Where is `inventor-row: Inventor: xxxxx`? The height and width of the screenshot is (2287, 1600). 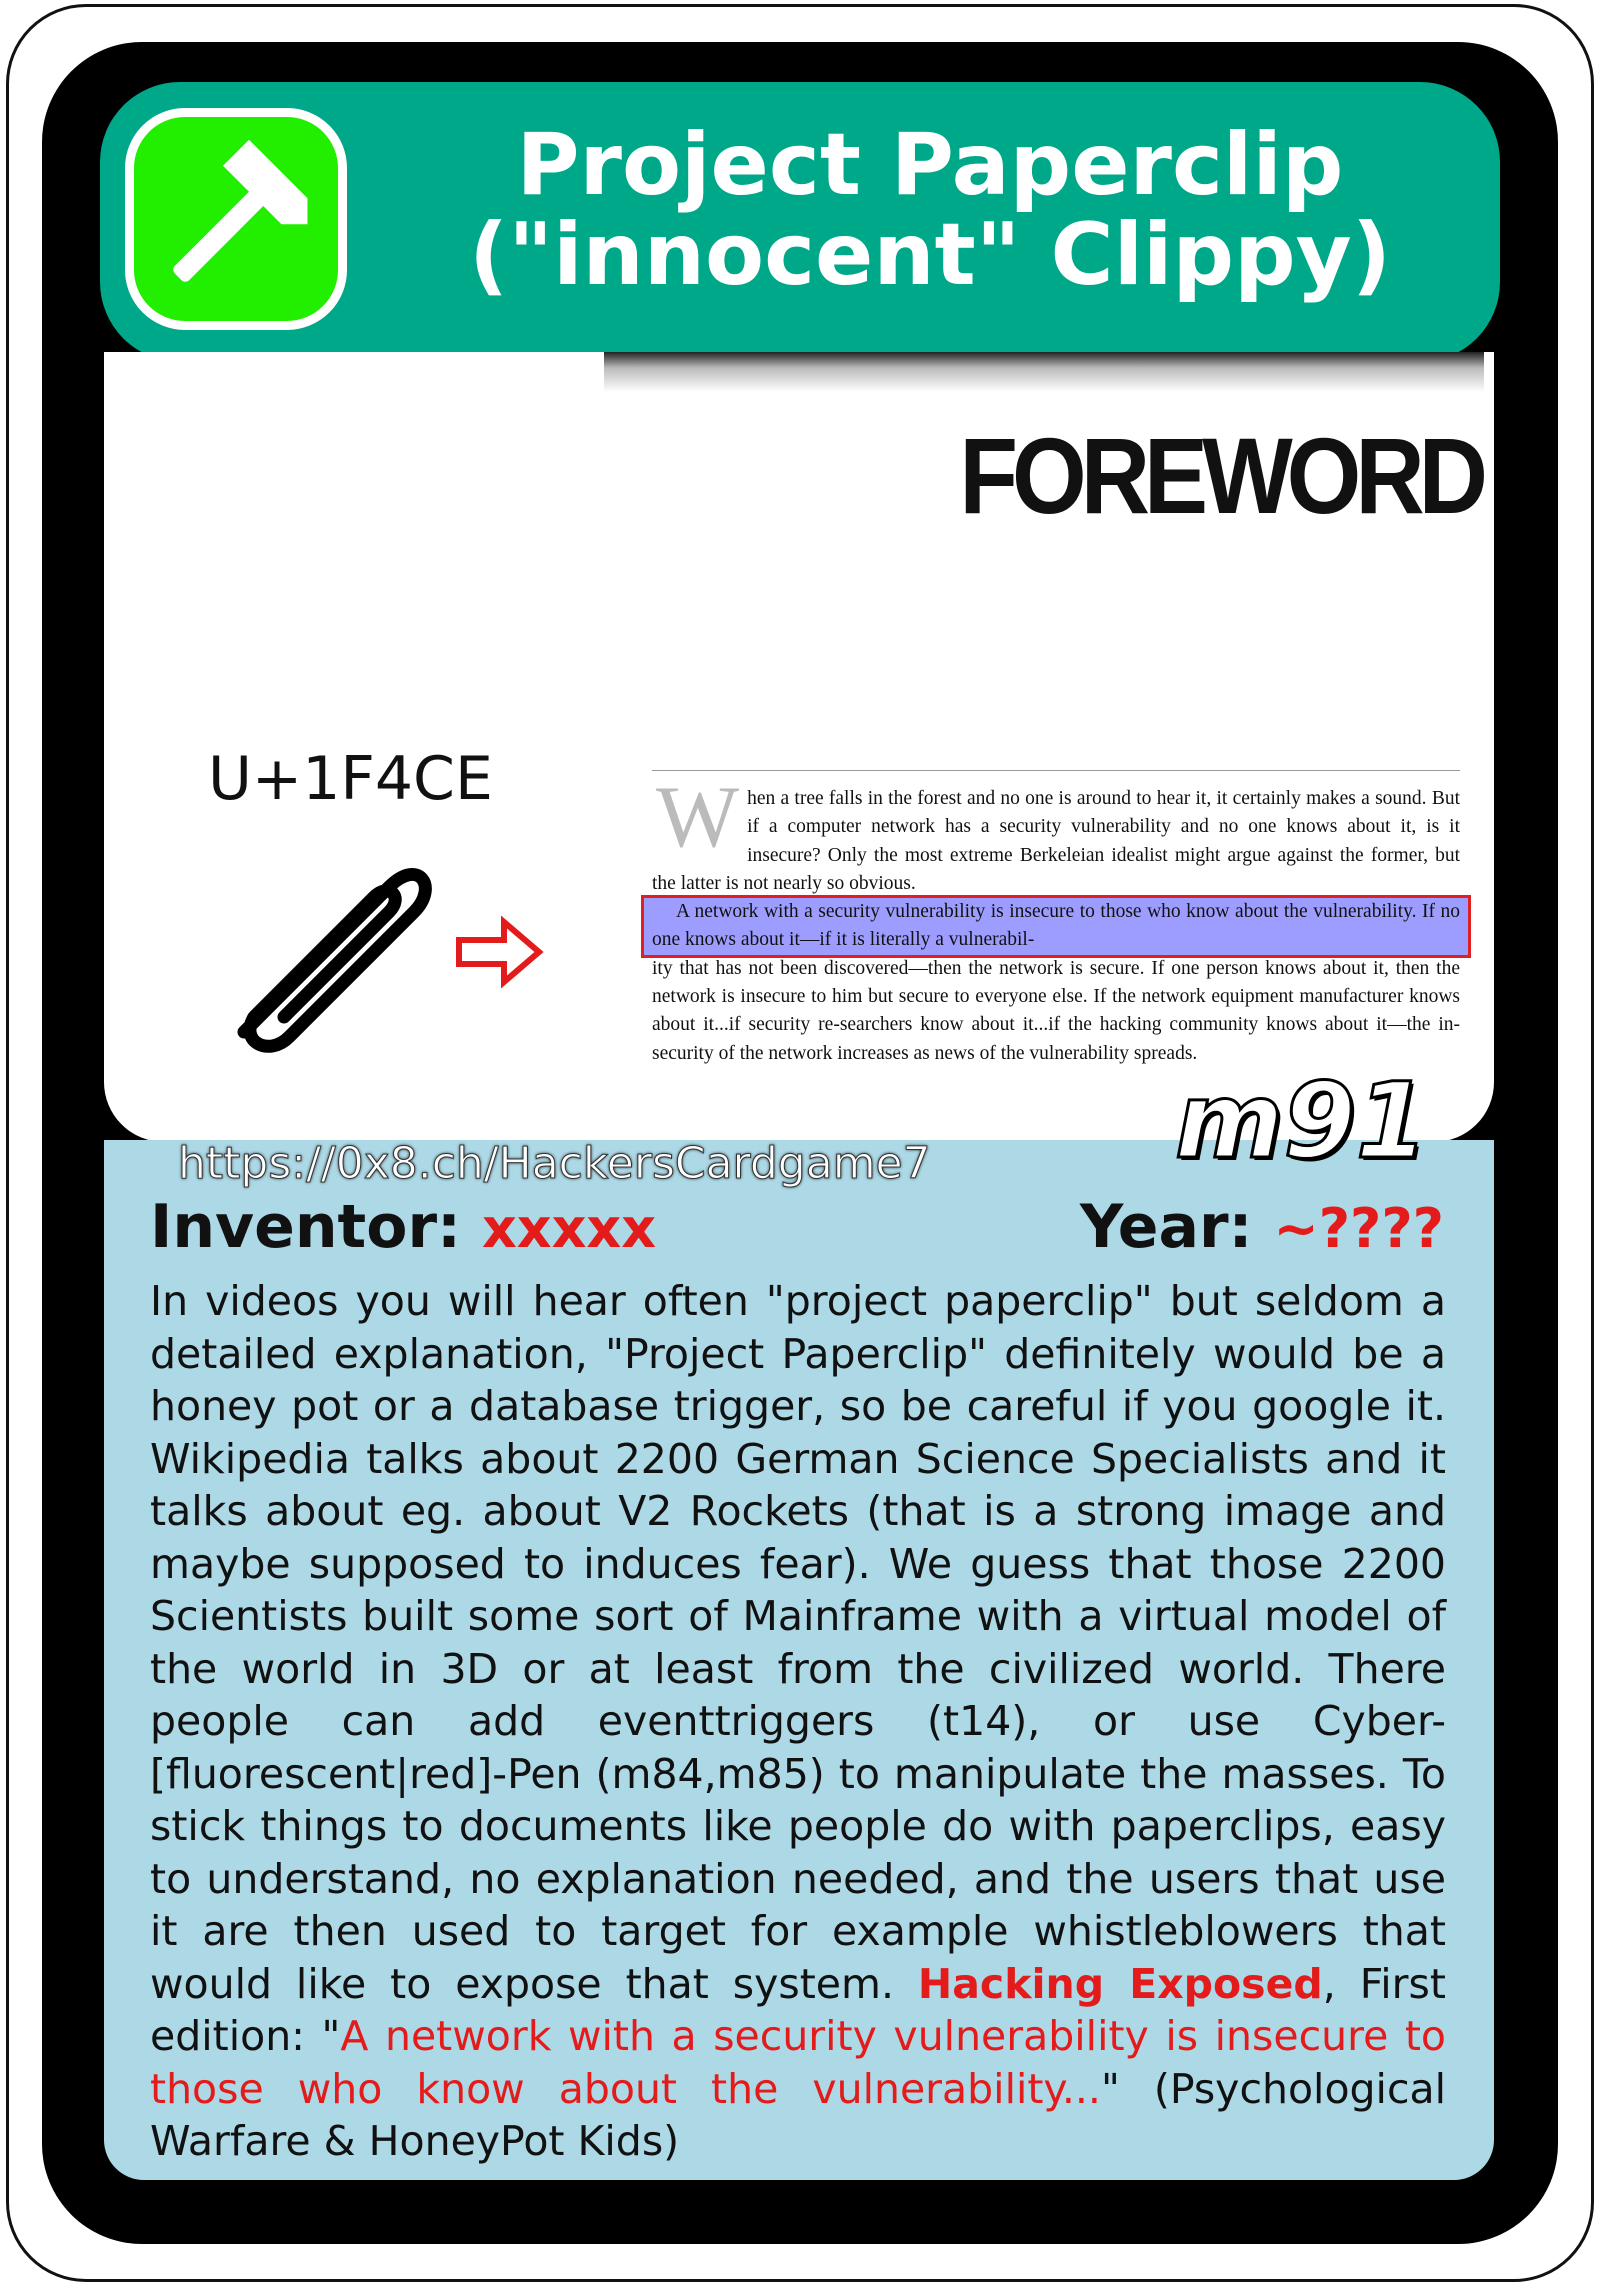
inventor-row: Inventor: xxxxx is located at coordinates (403, 1227).